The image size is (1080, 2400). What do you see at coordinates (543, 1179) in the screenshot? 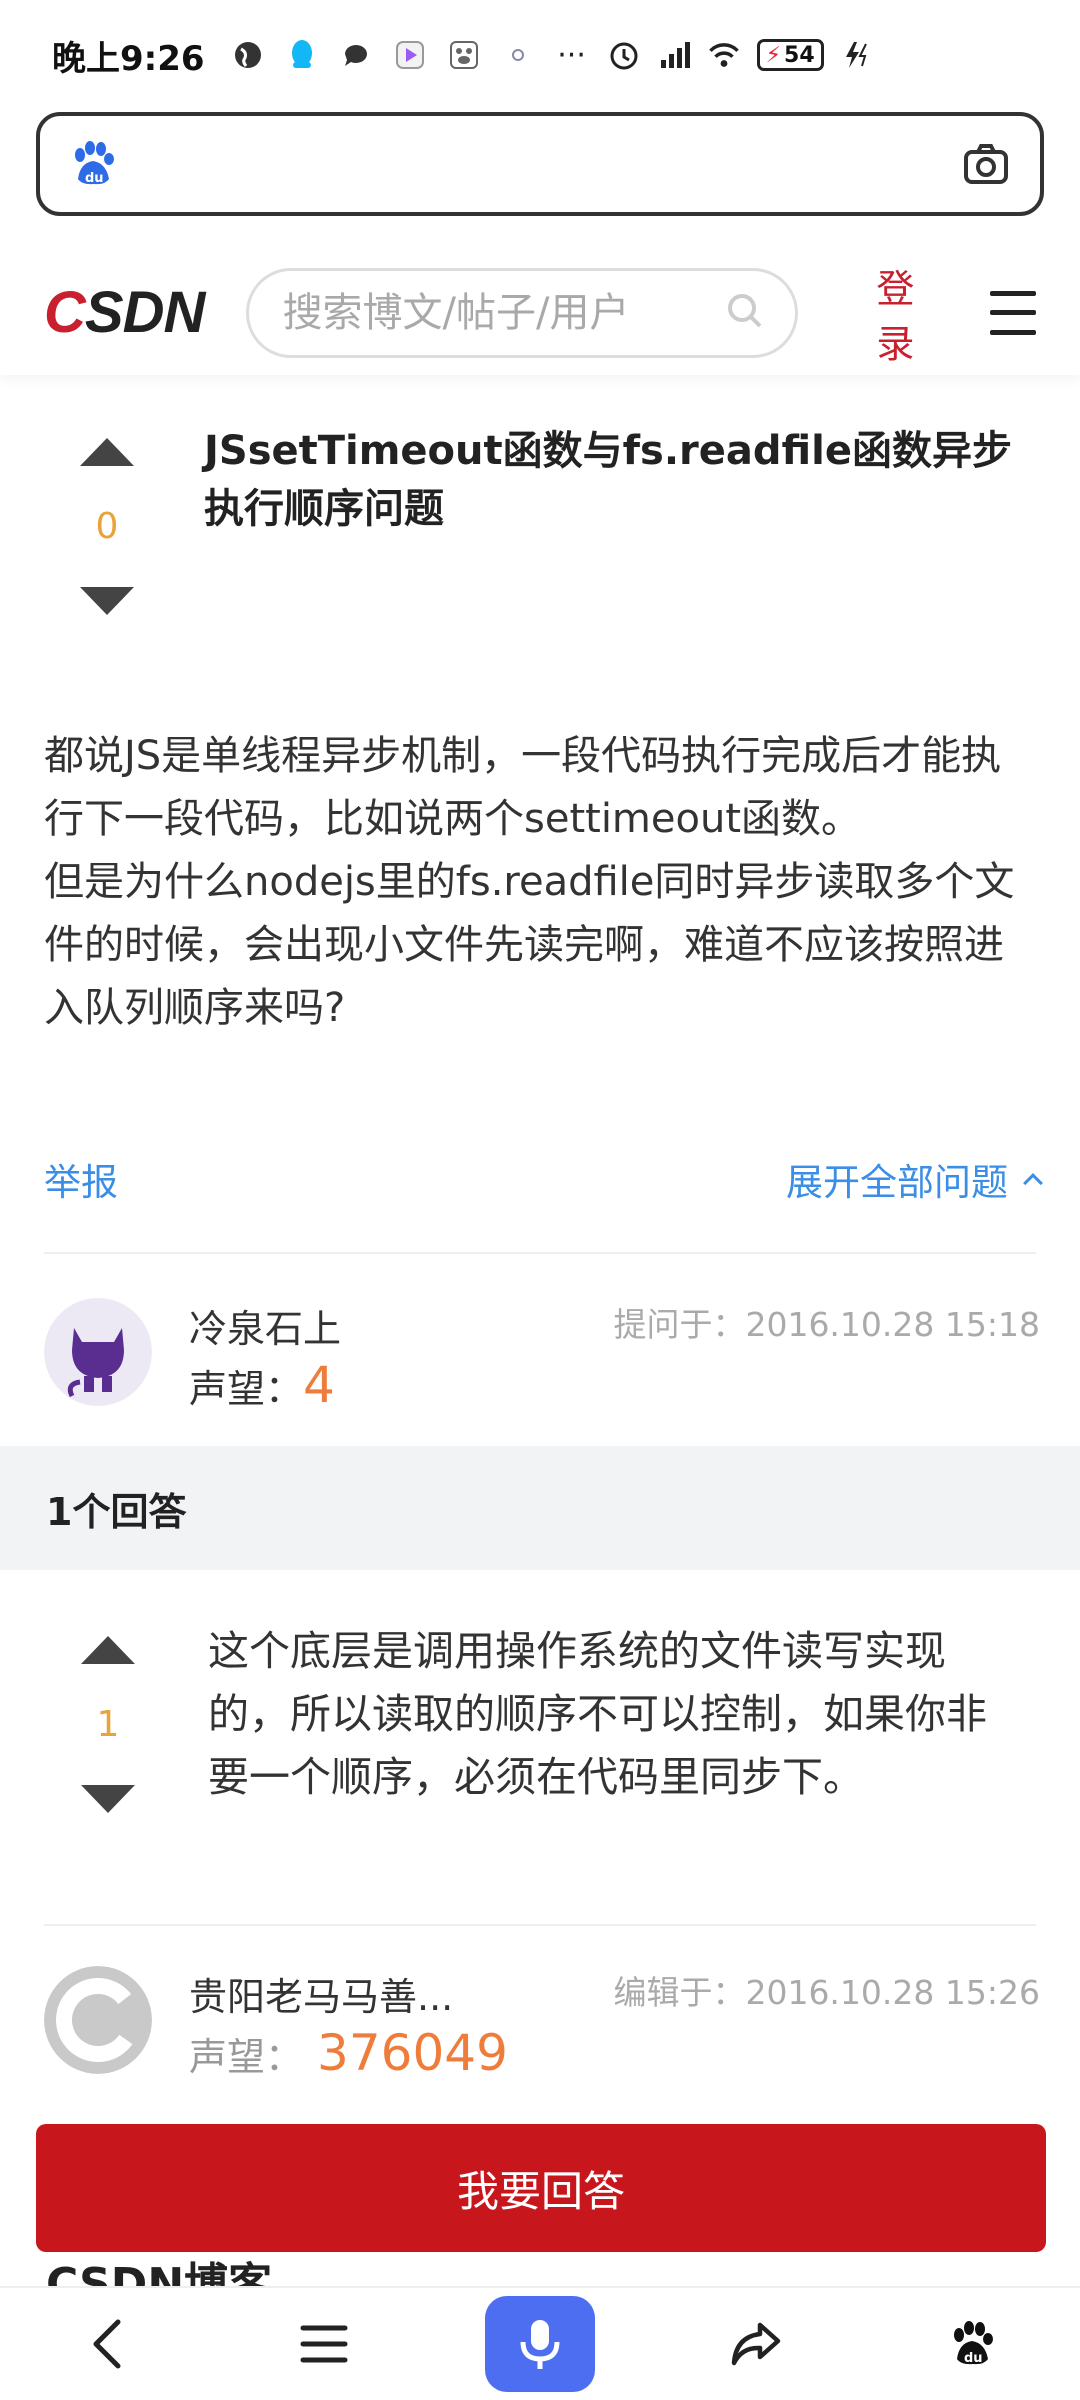
I see `question-actions: 举报 展开全部问题` at bounding box center [543, 1179].